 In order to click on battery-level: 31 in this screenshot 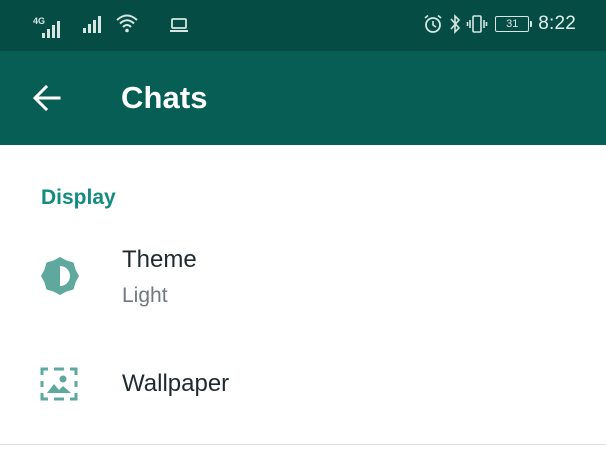, I will do `click(512, 24)`.